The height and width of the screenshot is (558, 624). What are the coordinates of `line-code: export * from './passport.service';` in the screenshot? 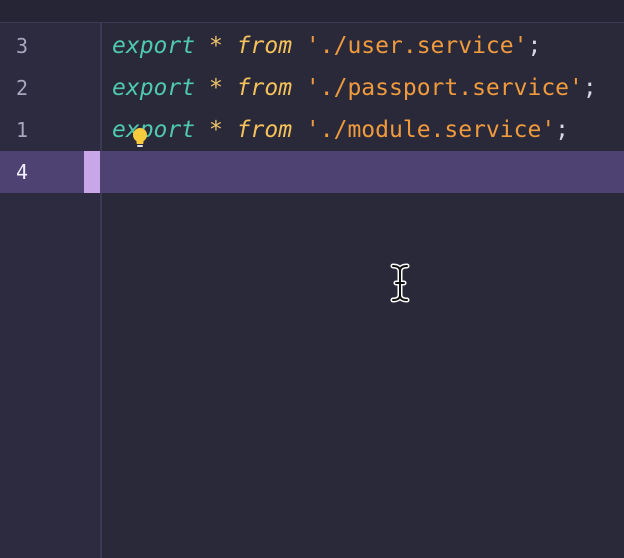 It's located at (354, 88).